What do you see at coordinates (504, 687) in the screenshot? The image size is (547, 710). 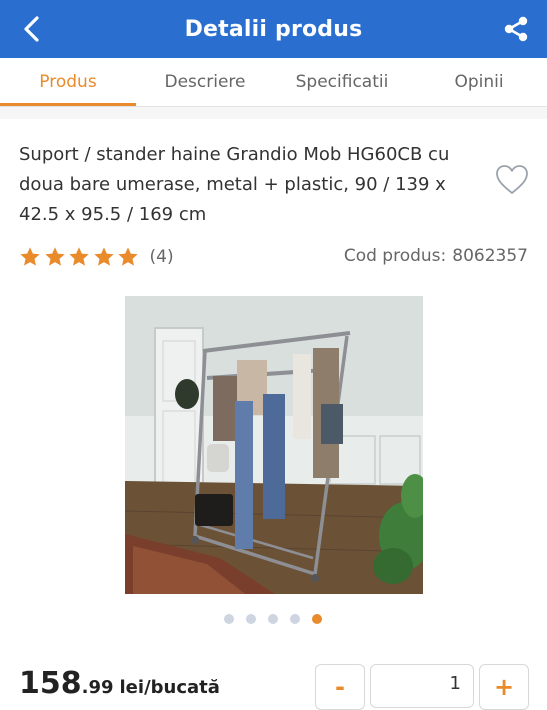 I see `quantity-increase-button: +` at bounding box center [504, 687].